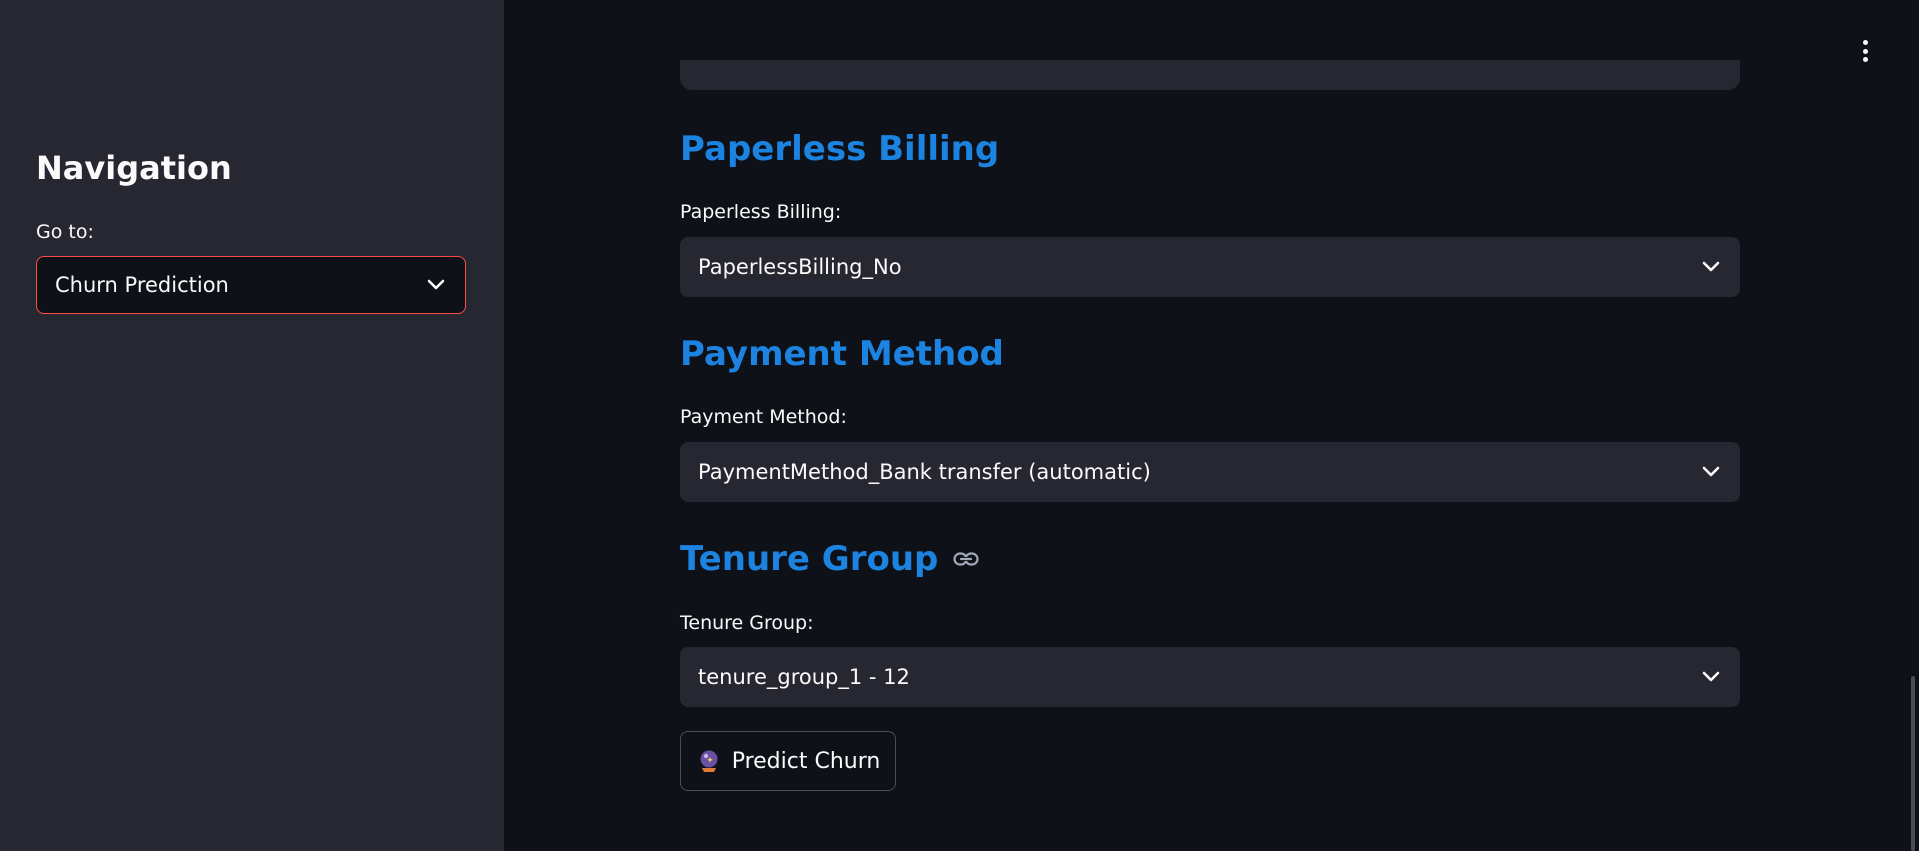 This screenshot has height=851, width=1919. I want to click on payment-method-select: PaymentMethod_Bank transfer (automatic), so click(1210, 472).